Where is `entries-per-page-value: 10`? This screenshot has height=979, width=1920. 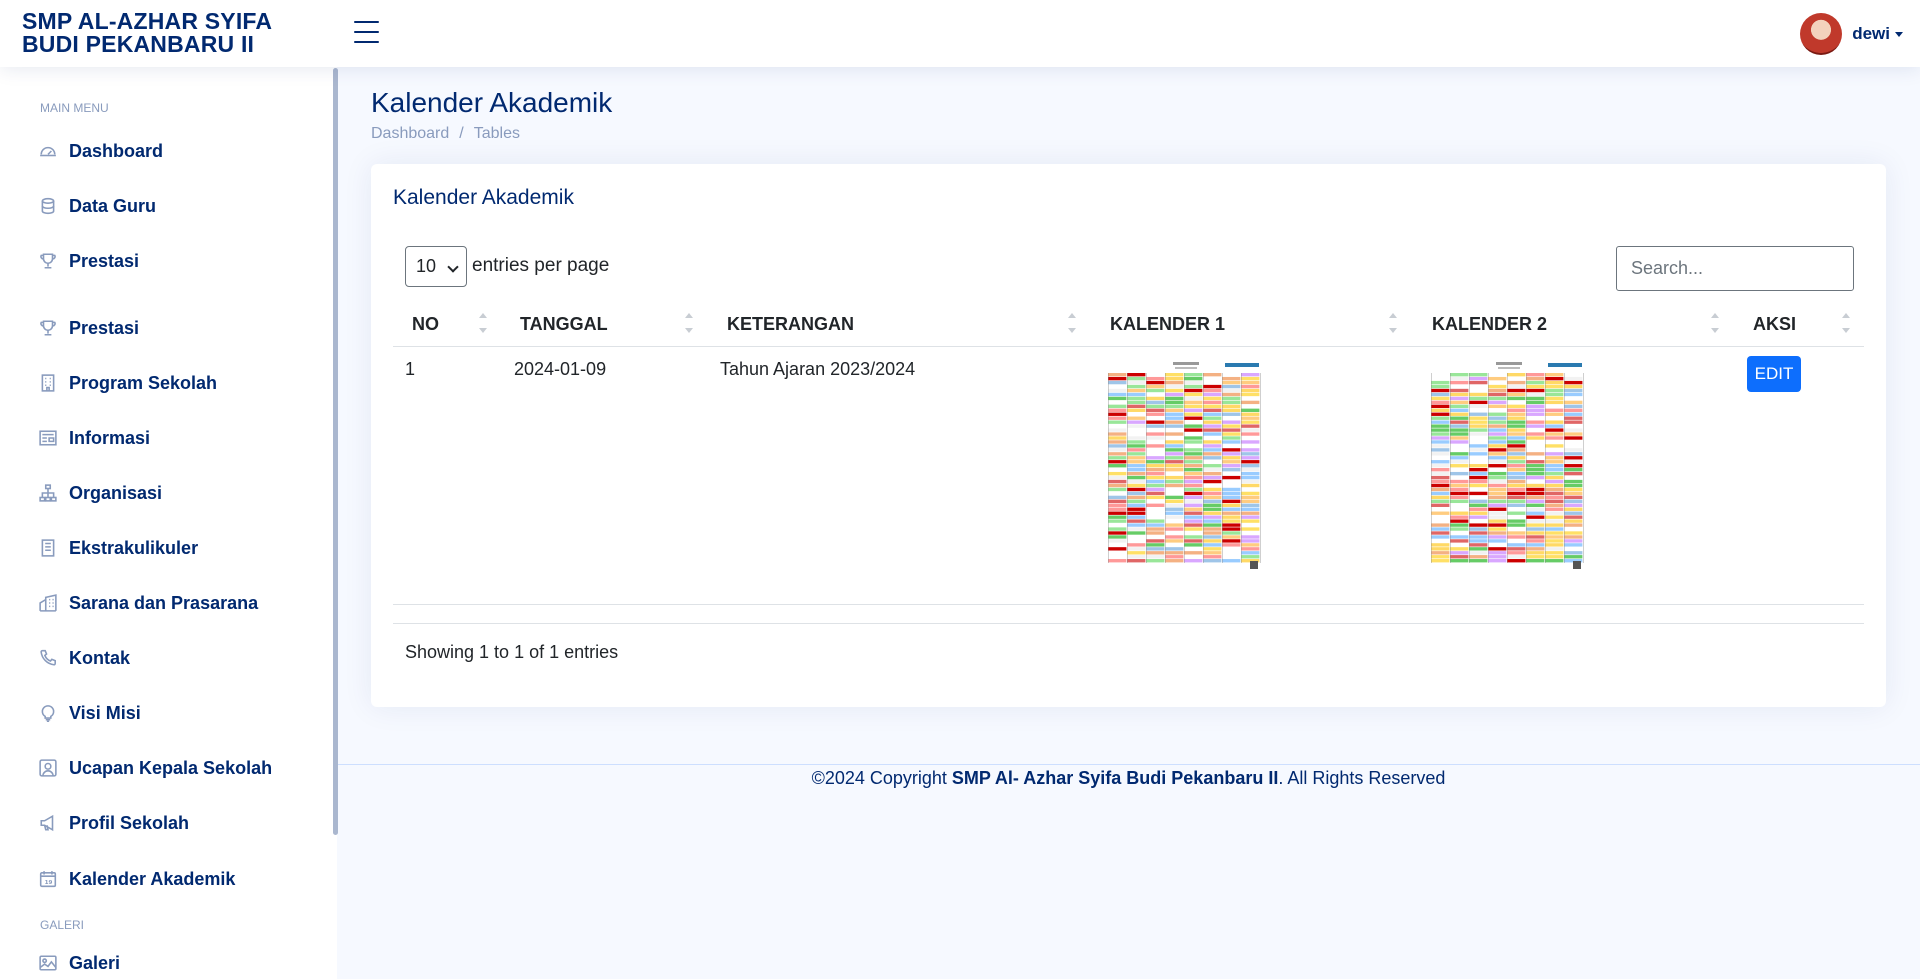 entries-per-page-value: 10 is located at coordinates (426, 266).